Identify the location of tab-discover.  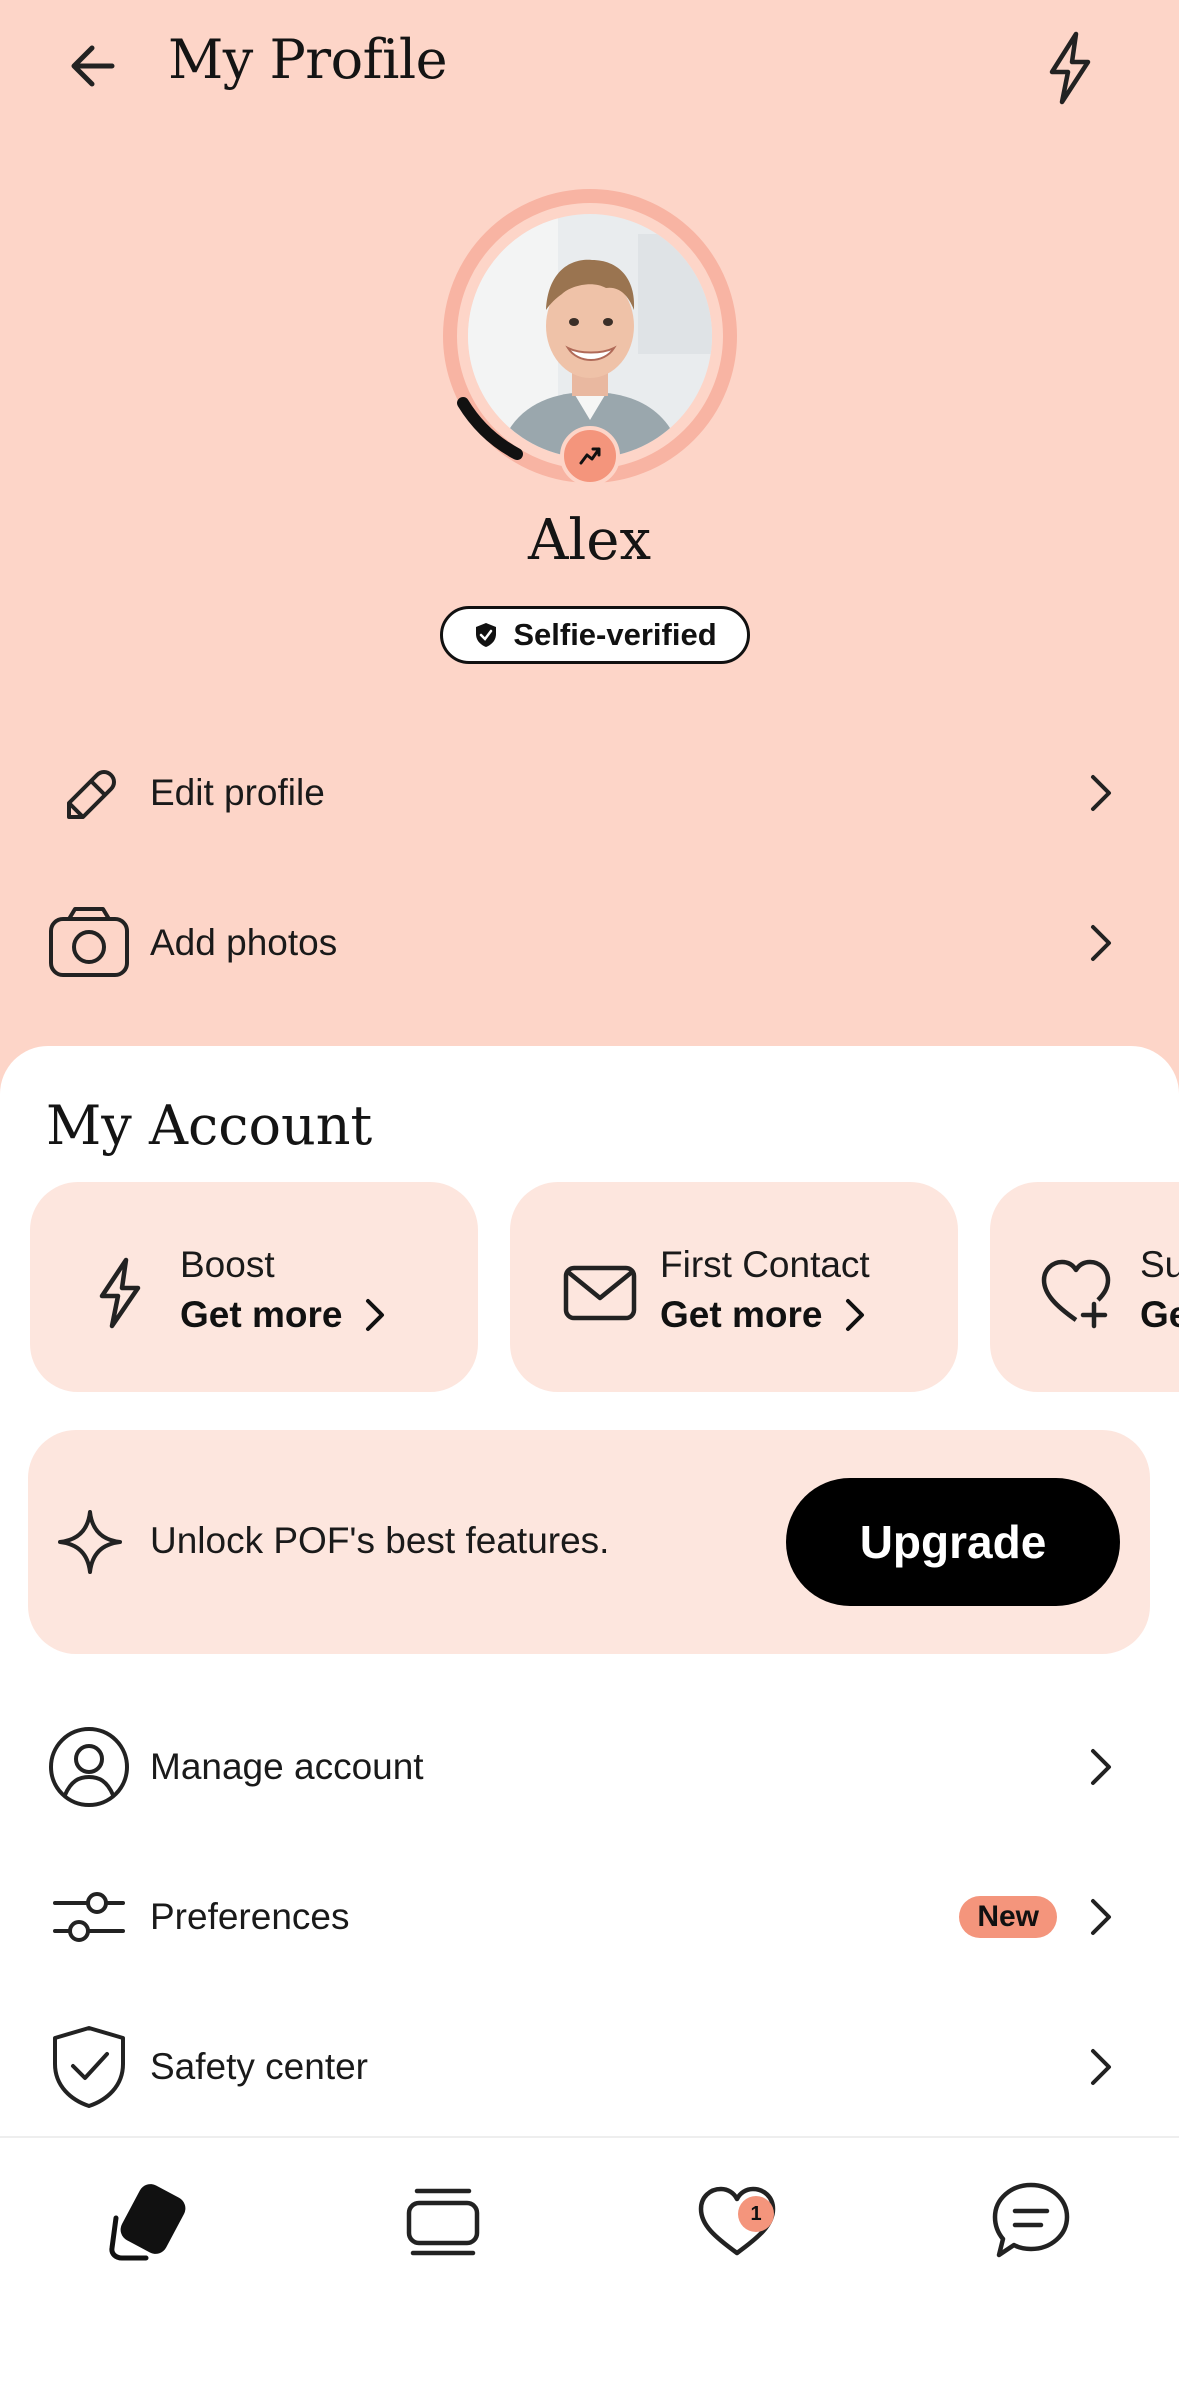
(143, 2221).